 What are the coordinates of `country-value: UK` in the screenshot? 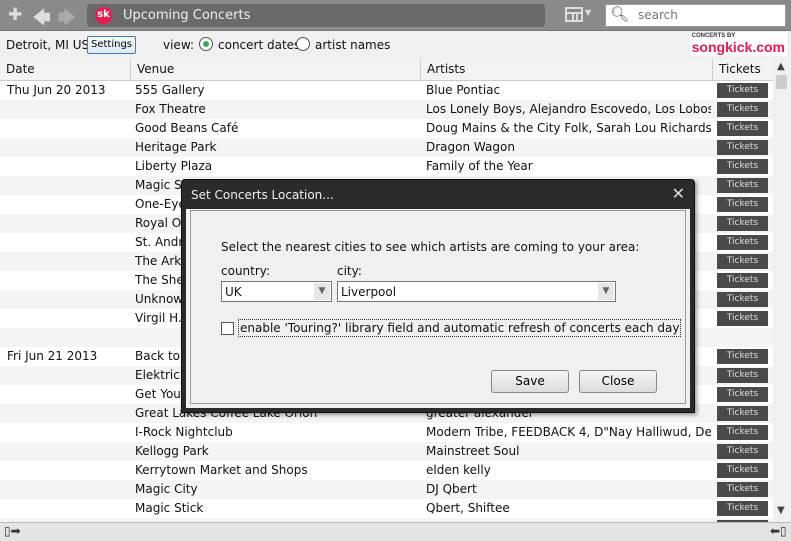 It's located at (233, 292).